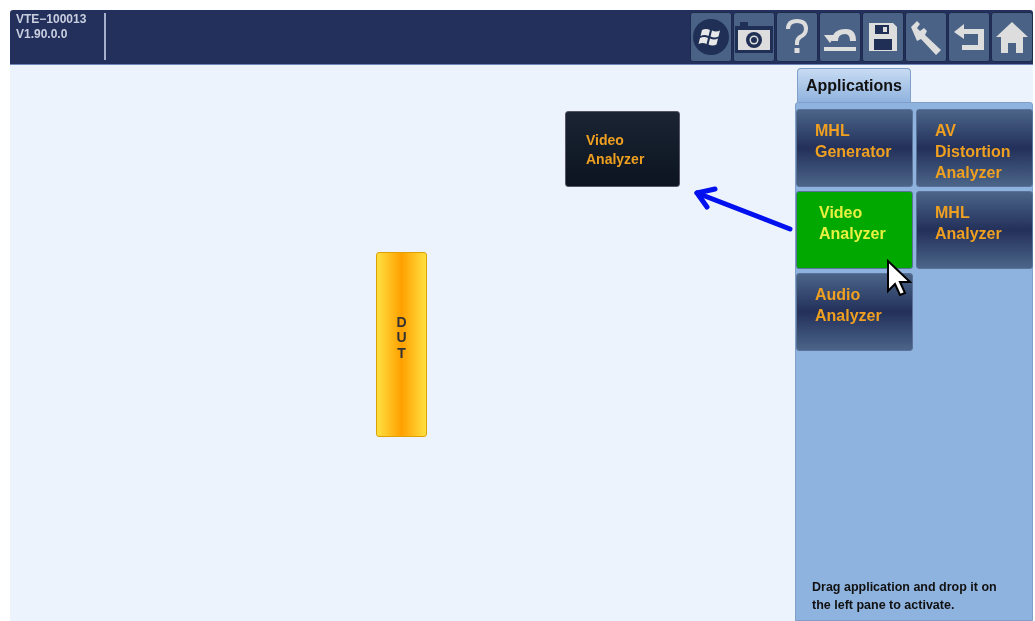 Image resolution: width=1035 pixels, height=621 pixels. I want to click on back-arrow-icon, so click(969, 37).